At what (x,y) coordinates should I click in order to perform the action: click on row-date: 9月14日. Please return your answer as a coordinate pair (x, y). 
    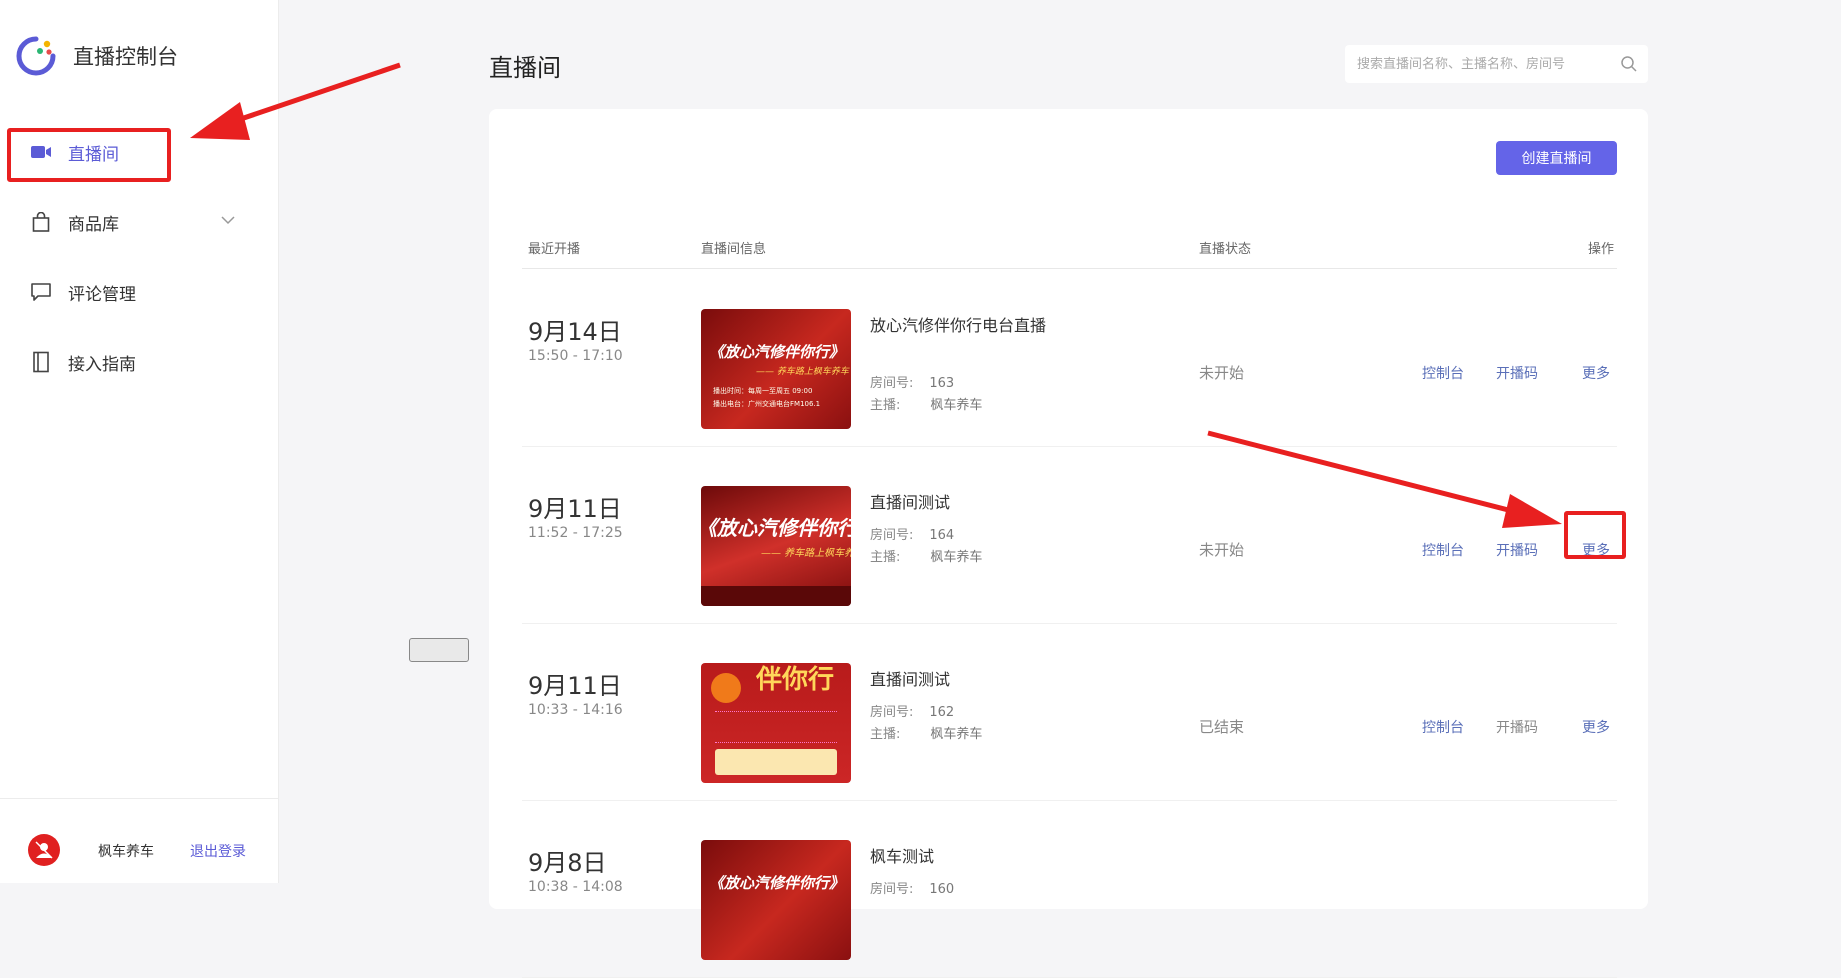
    Looking at the image, I should click on (575, 332).